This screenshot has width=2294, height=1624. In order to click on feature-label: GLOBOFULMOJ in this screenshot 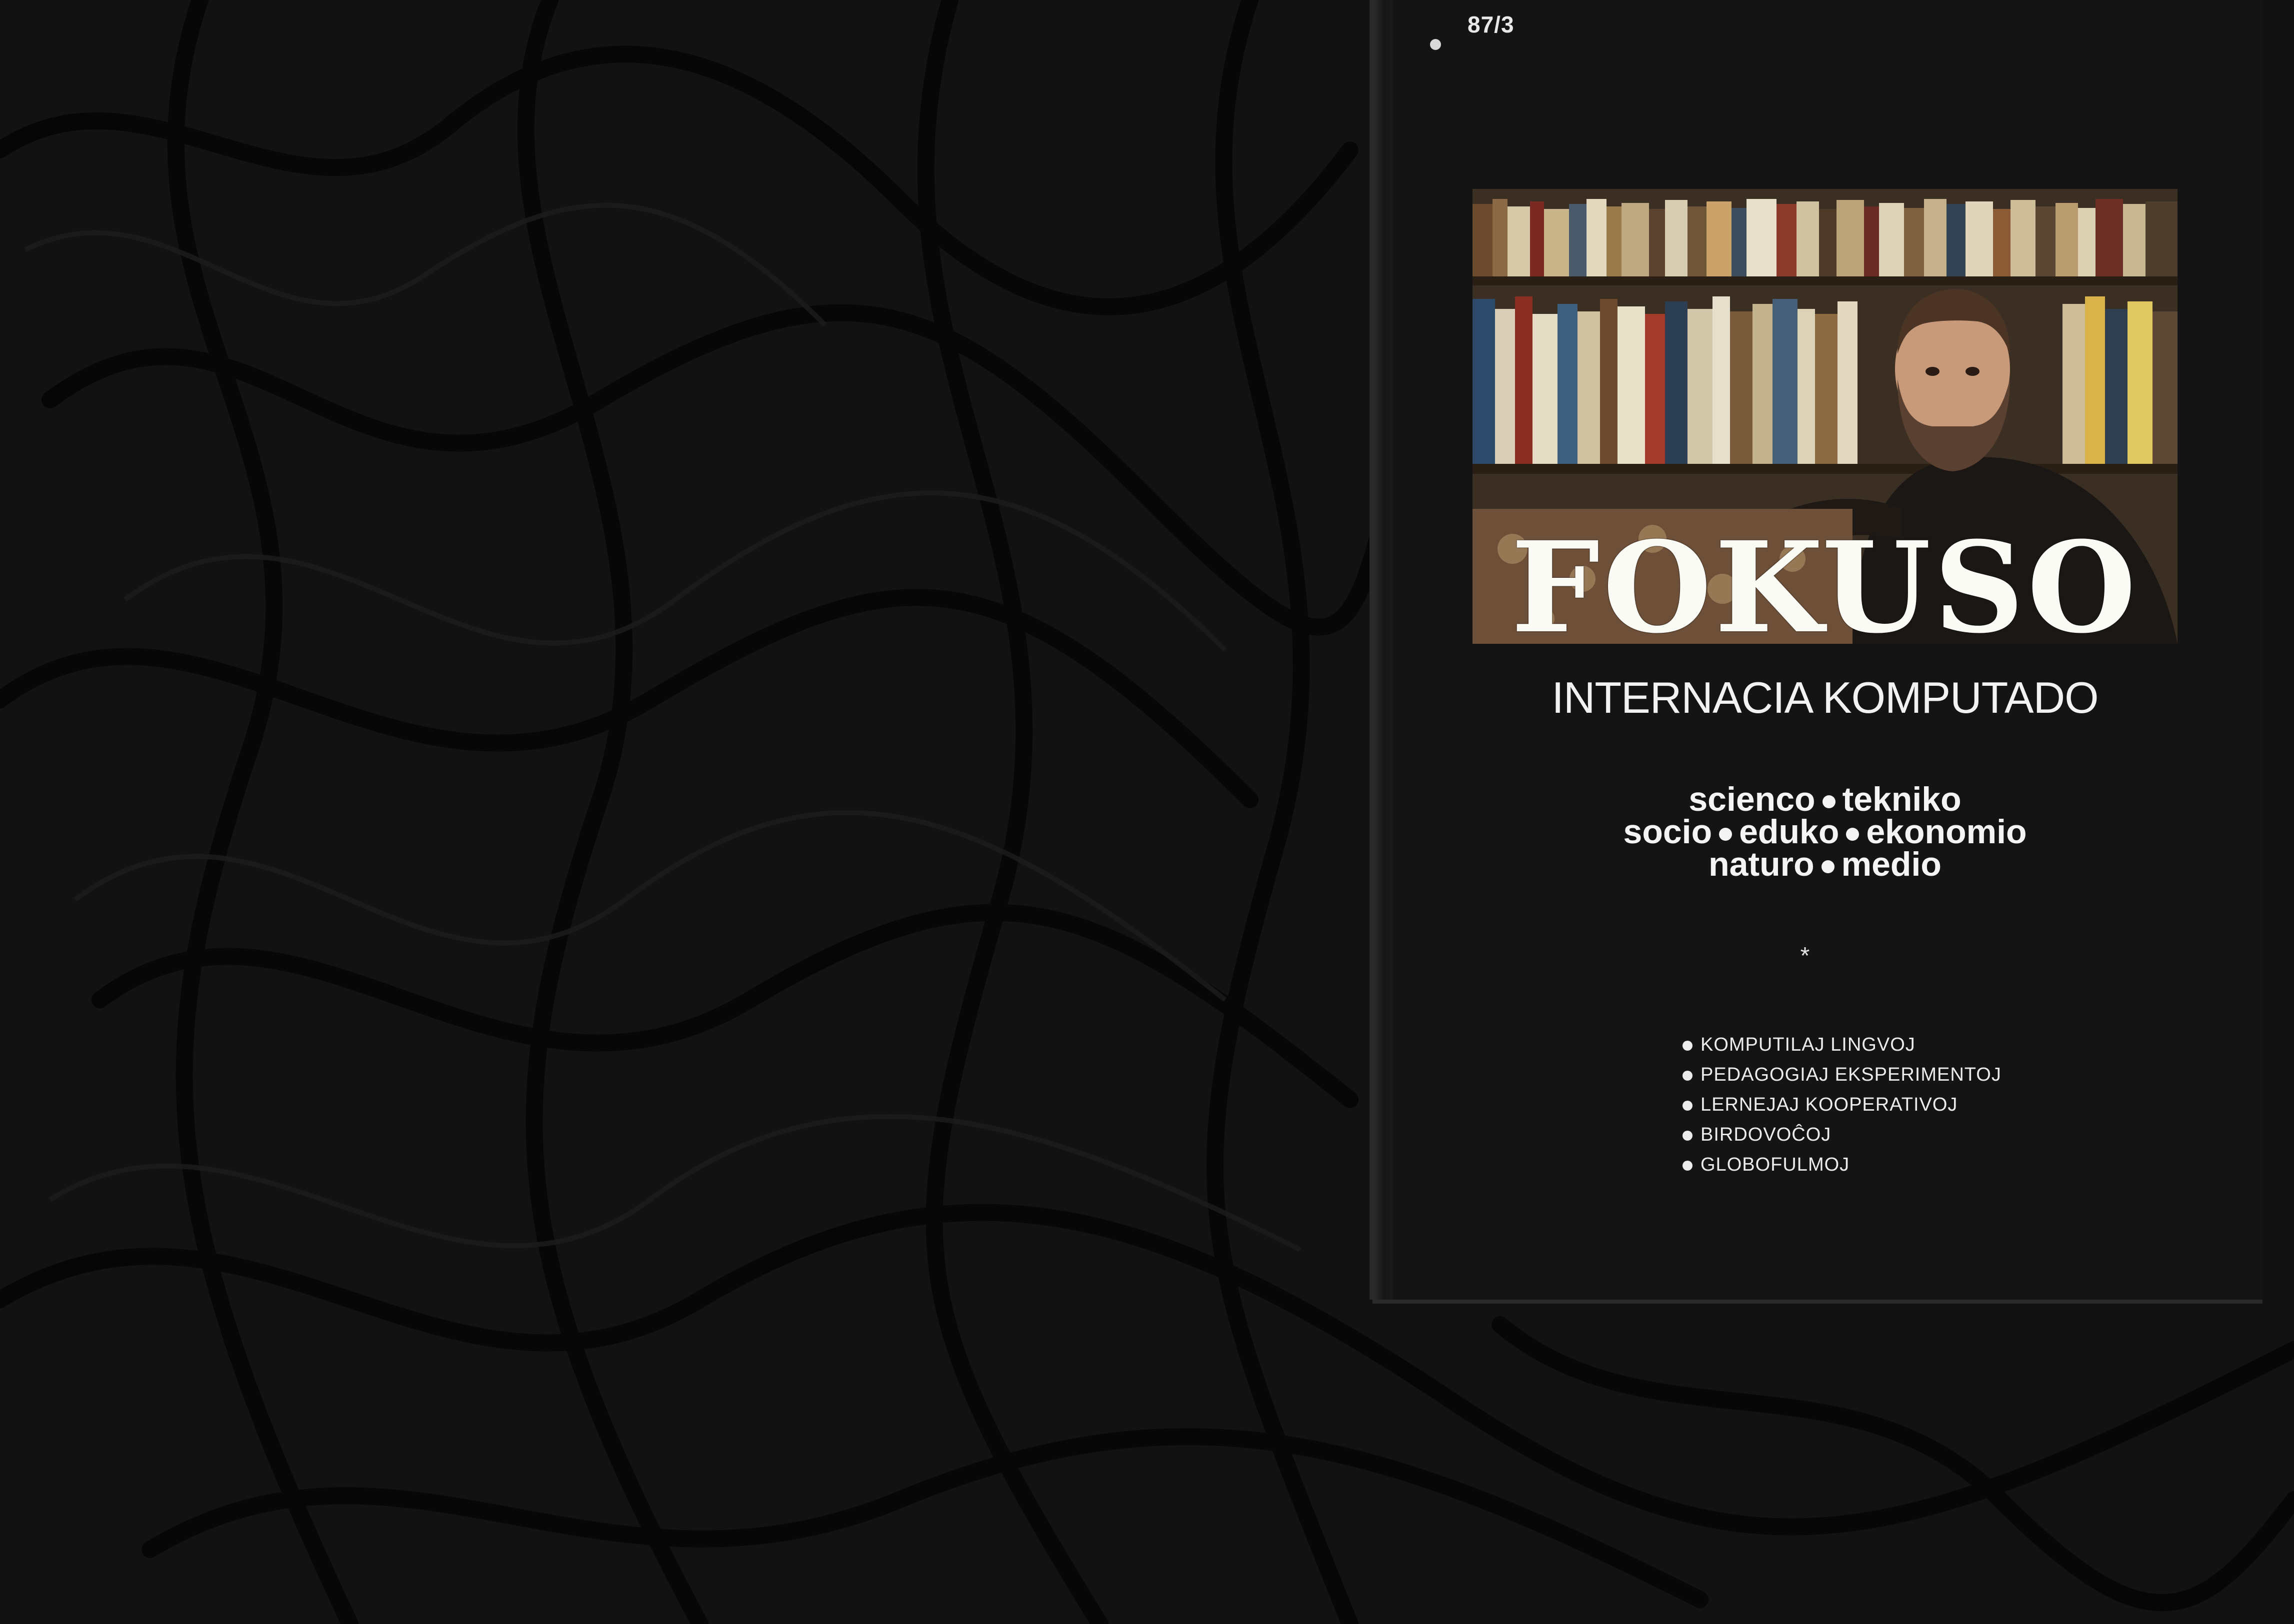, I will do `click(1775, 1164)`.